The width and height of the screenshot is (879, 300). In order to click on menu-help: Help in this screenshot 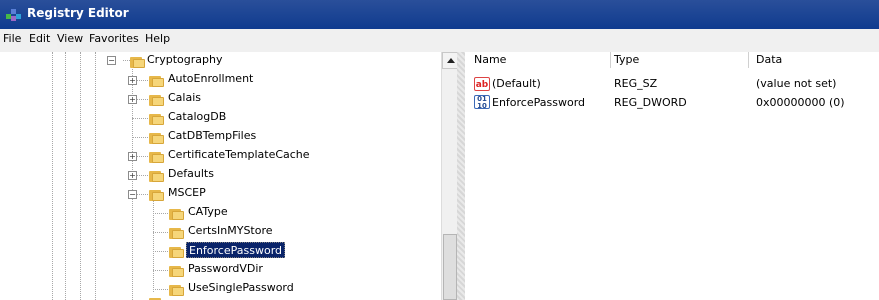, I will do `click(157, 38)`.